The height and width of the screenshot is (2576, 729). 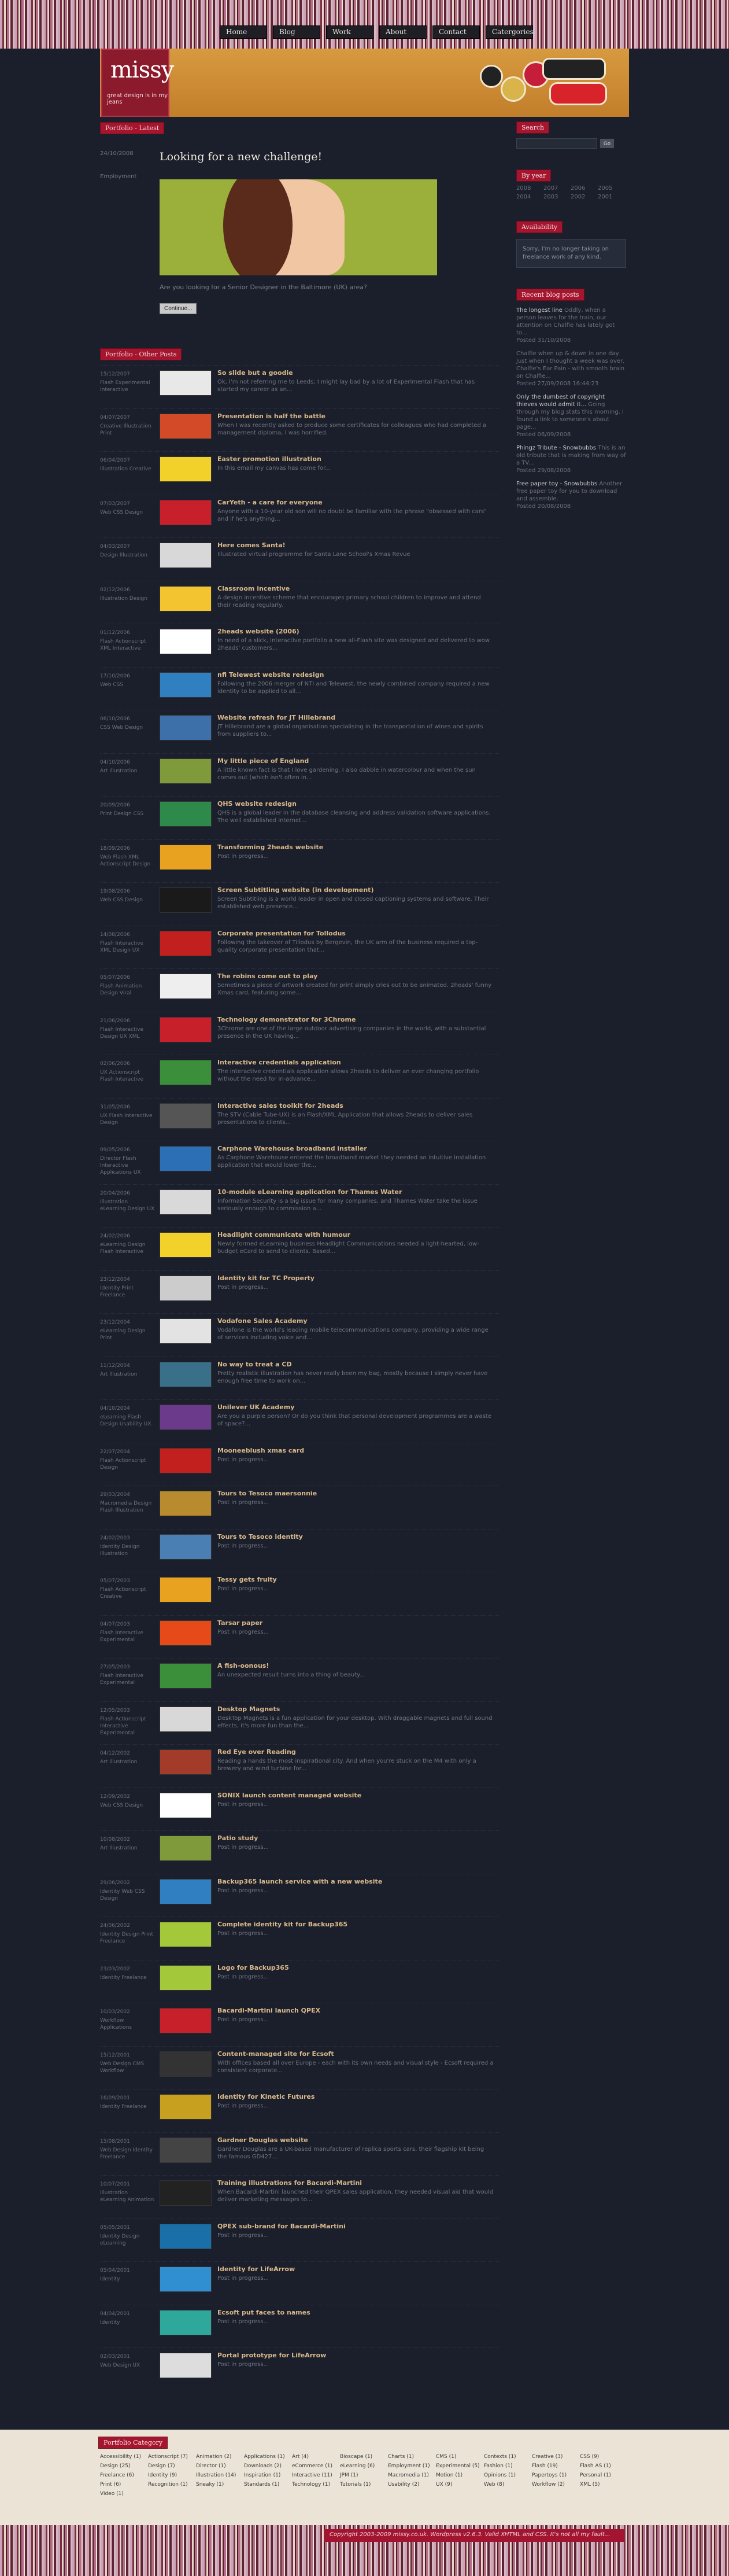 What do you see at coordinates (456, 32) in the screenshot?
I see `nav-contact: Contact` at bounding box center [456, 32].